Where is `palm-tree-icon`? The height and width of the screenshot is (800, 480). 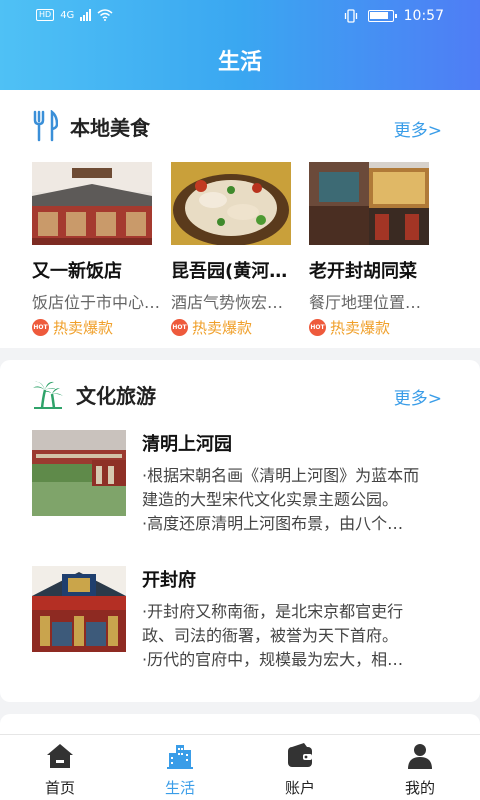 palm-tree-icon is located at coordinates (48, 395).